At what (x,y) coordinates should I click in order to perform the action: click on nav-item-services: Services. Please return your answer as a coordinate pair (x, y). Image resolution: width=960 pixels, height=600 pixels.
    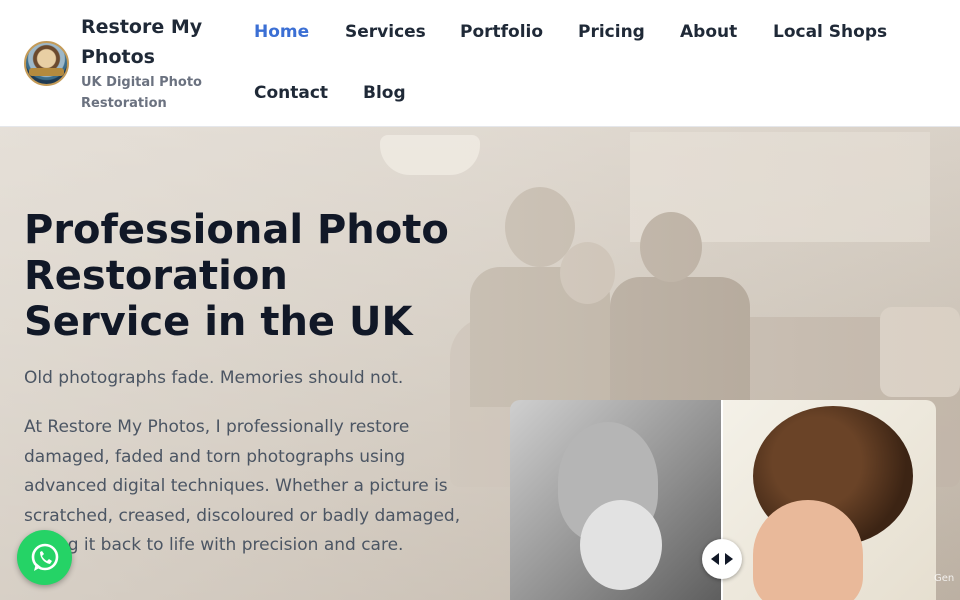
    Looking at the image, I should click on (385, 32).